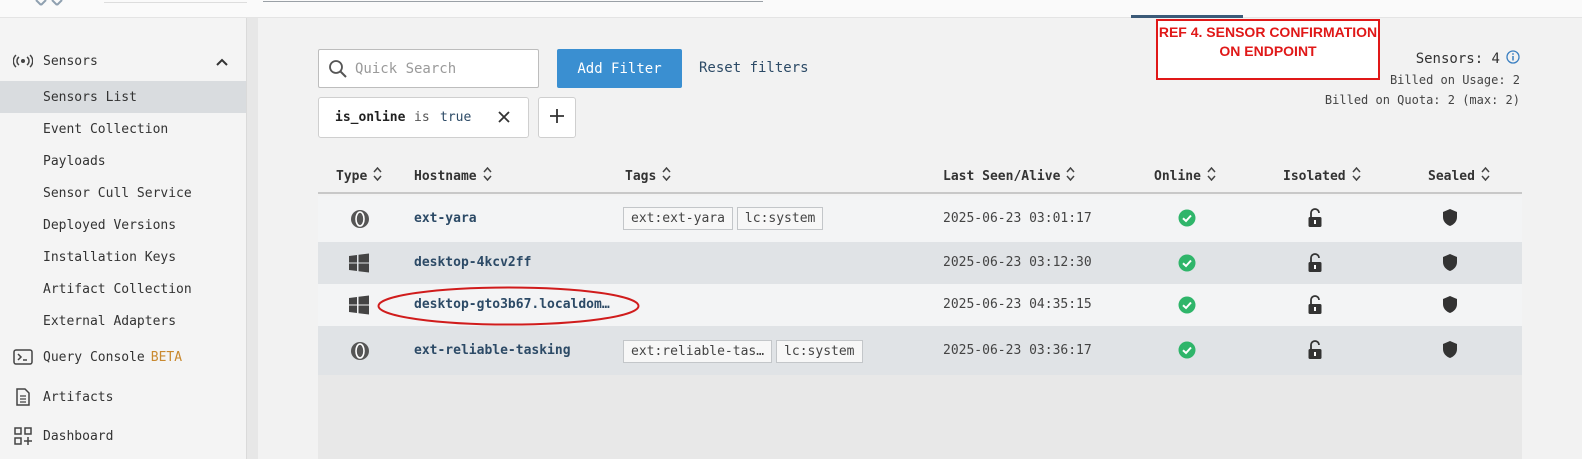  I want to click on sidebar-item-external-adapters: External Adapters, so click(123, 321).